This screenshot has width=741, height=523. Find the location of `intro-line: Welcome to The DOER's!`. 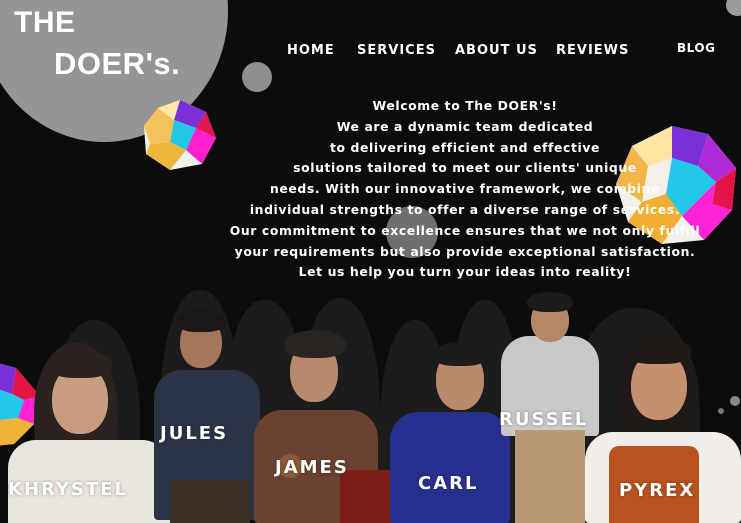

intro-line: Welcome to The DOER's! is located at coordinates (465, 105).